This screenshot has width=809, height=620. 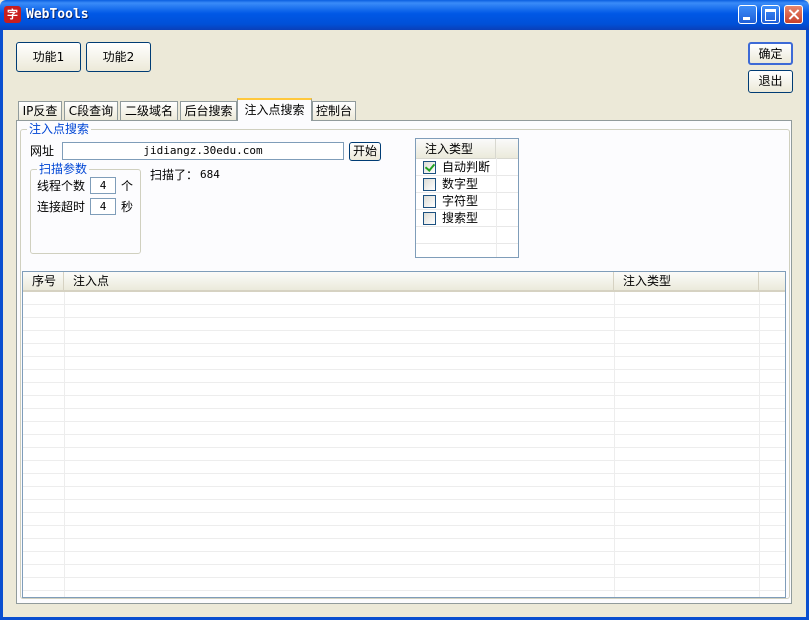 I want to click on injection-type-header: 注入类型, so click(x=467, y=149).